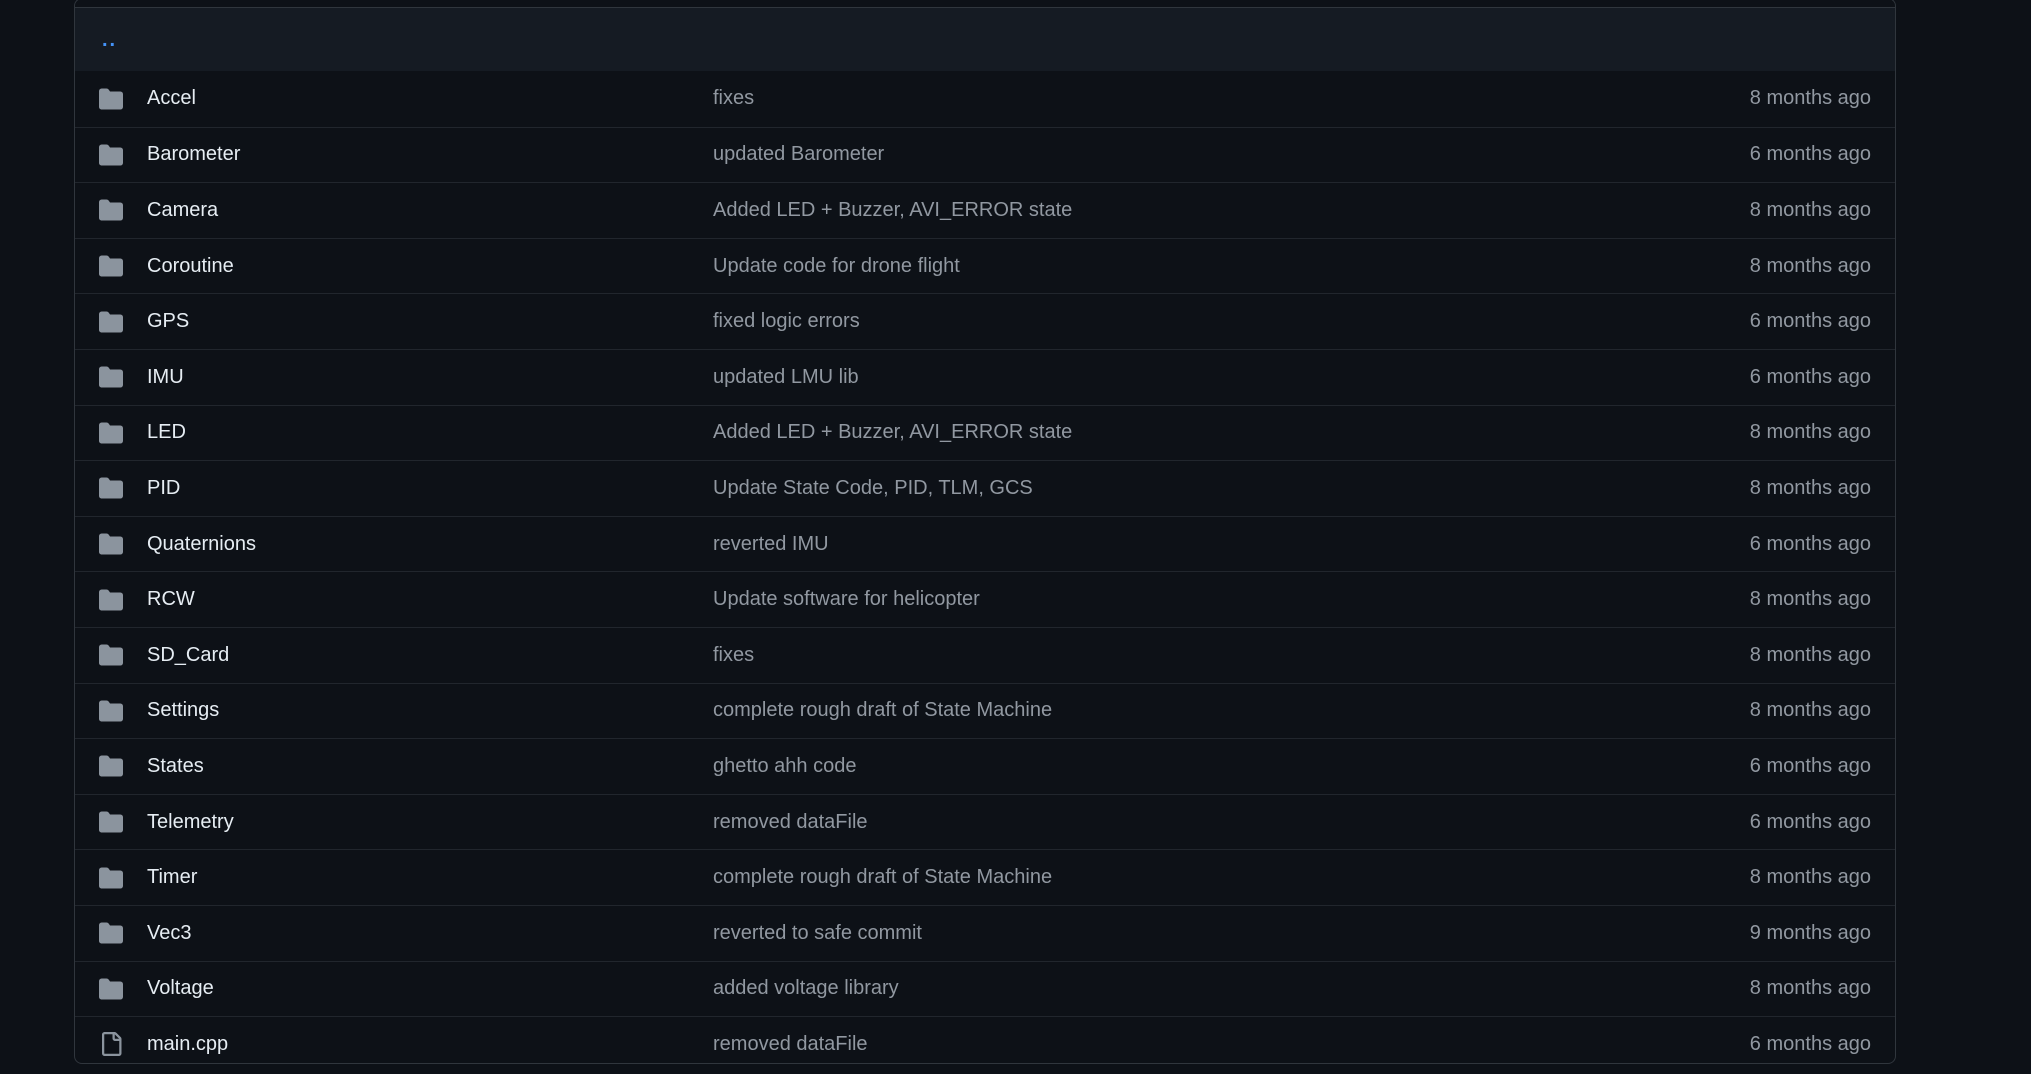 This screenshot has height=1074, width=2031. I want to click on item-name-link: Settings, so click(183, 710).